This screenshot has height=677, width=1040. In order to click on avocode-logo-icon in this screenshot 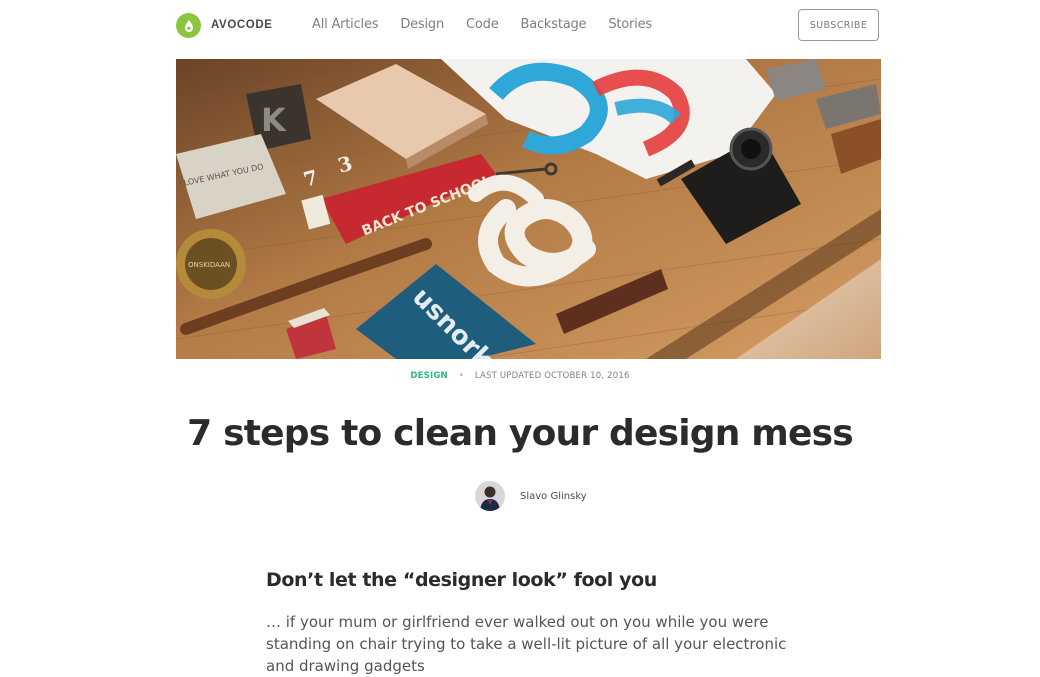, I will do `click(188, 25)`.